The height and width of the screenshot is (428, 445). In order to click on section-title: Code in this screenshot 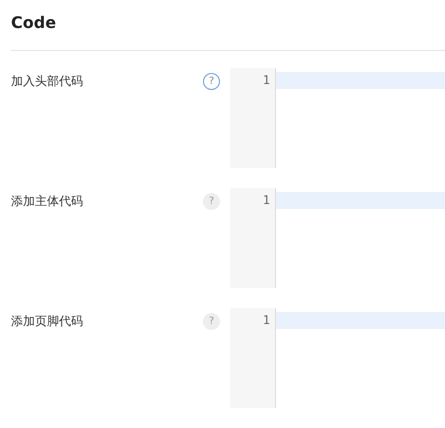, I will do `click(33, 23)`.